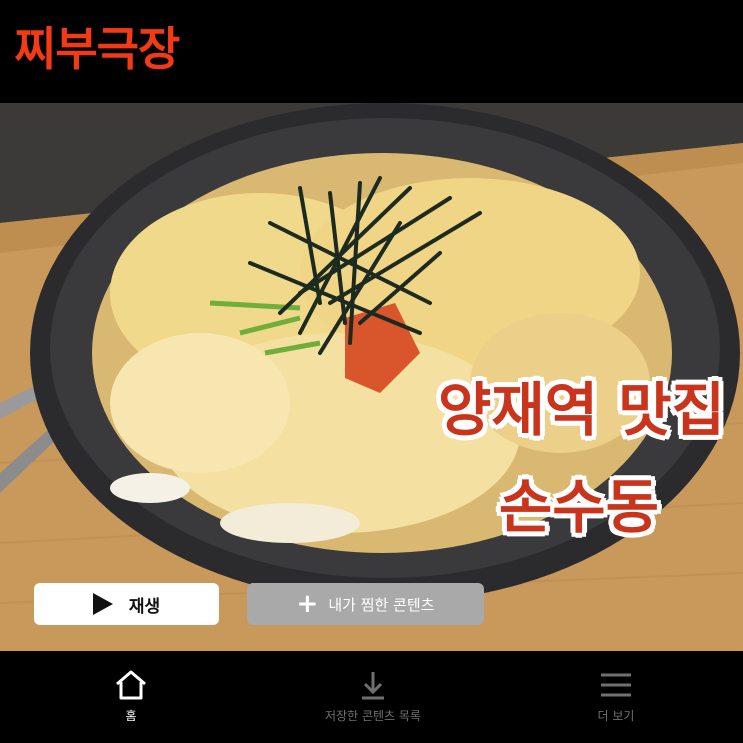 The height and width of the screenshot is (743, 743). Describe the element at coordinates (307, 604) in the screenshot. I see `plus-icon: +` at that location.